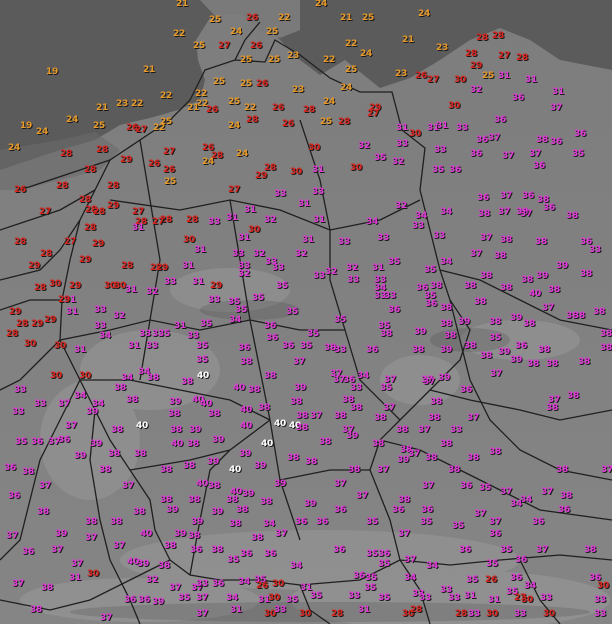 The image size is (612, 624). I want to click on temperature-reading: 21, so click(408, 40).